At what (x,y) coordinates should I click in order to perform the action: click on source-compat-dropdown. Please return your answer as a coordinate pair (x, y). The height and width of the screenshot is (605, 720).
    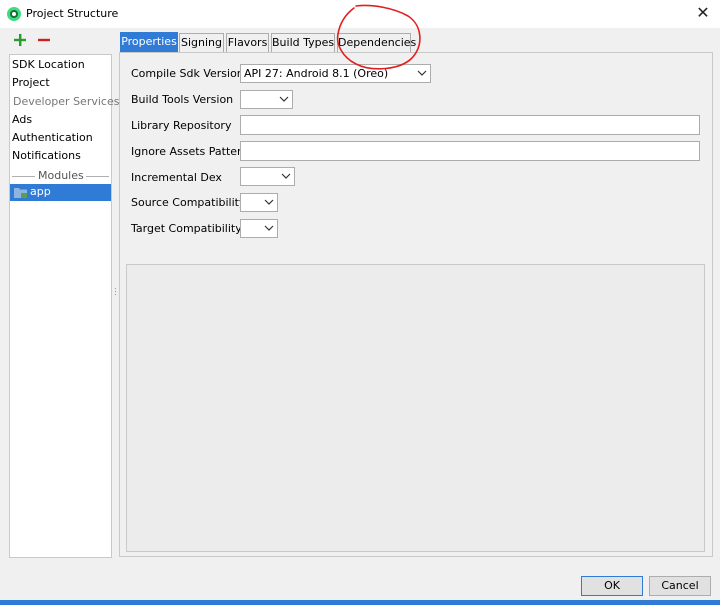
    Looking at the image, I should click on (259, 202).